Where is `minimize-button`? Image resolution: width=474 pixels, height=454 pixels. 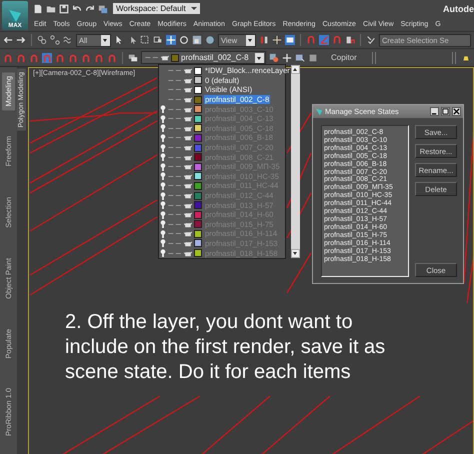
minimize-button is located at coordinates (434, 111).